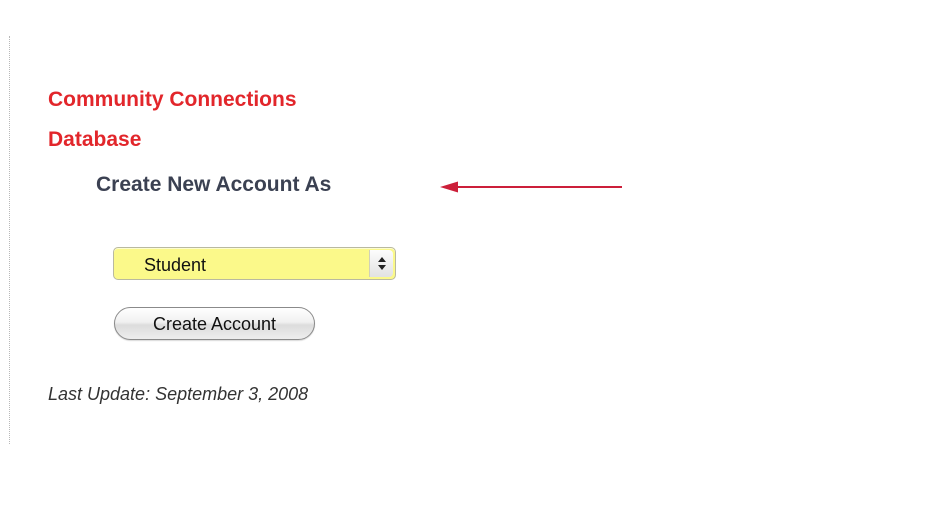  What do you see at coordinates (9, 240) in the screenshot?
I see `page-left-divider` at bounding box center [9, 240].